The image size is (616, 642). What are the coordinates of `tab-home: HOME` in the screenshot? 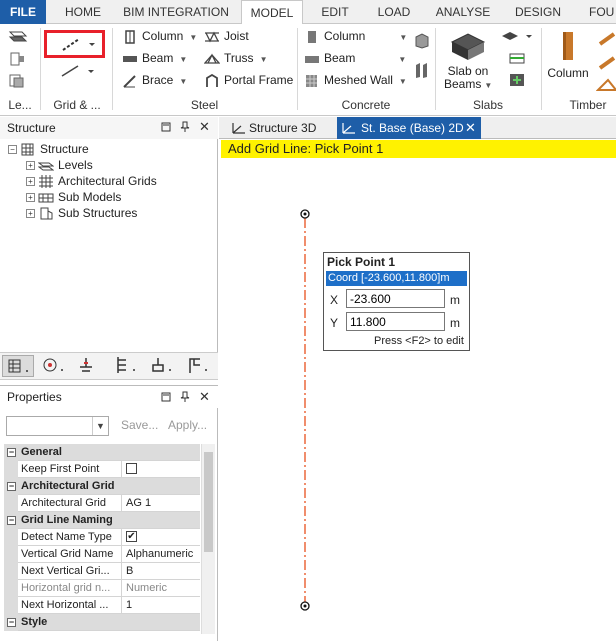 It's located at (83, 12).